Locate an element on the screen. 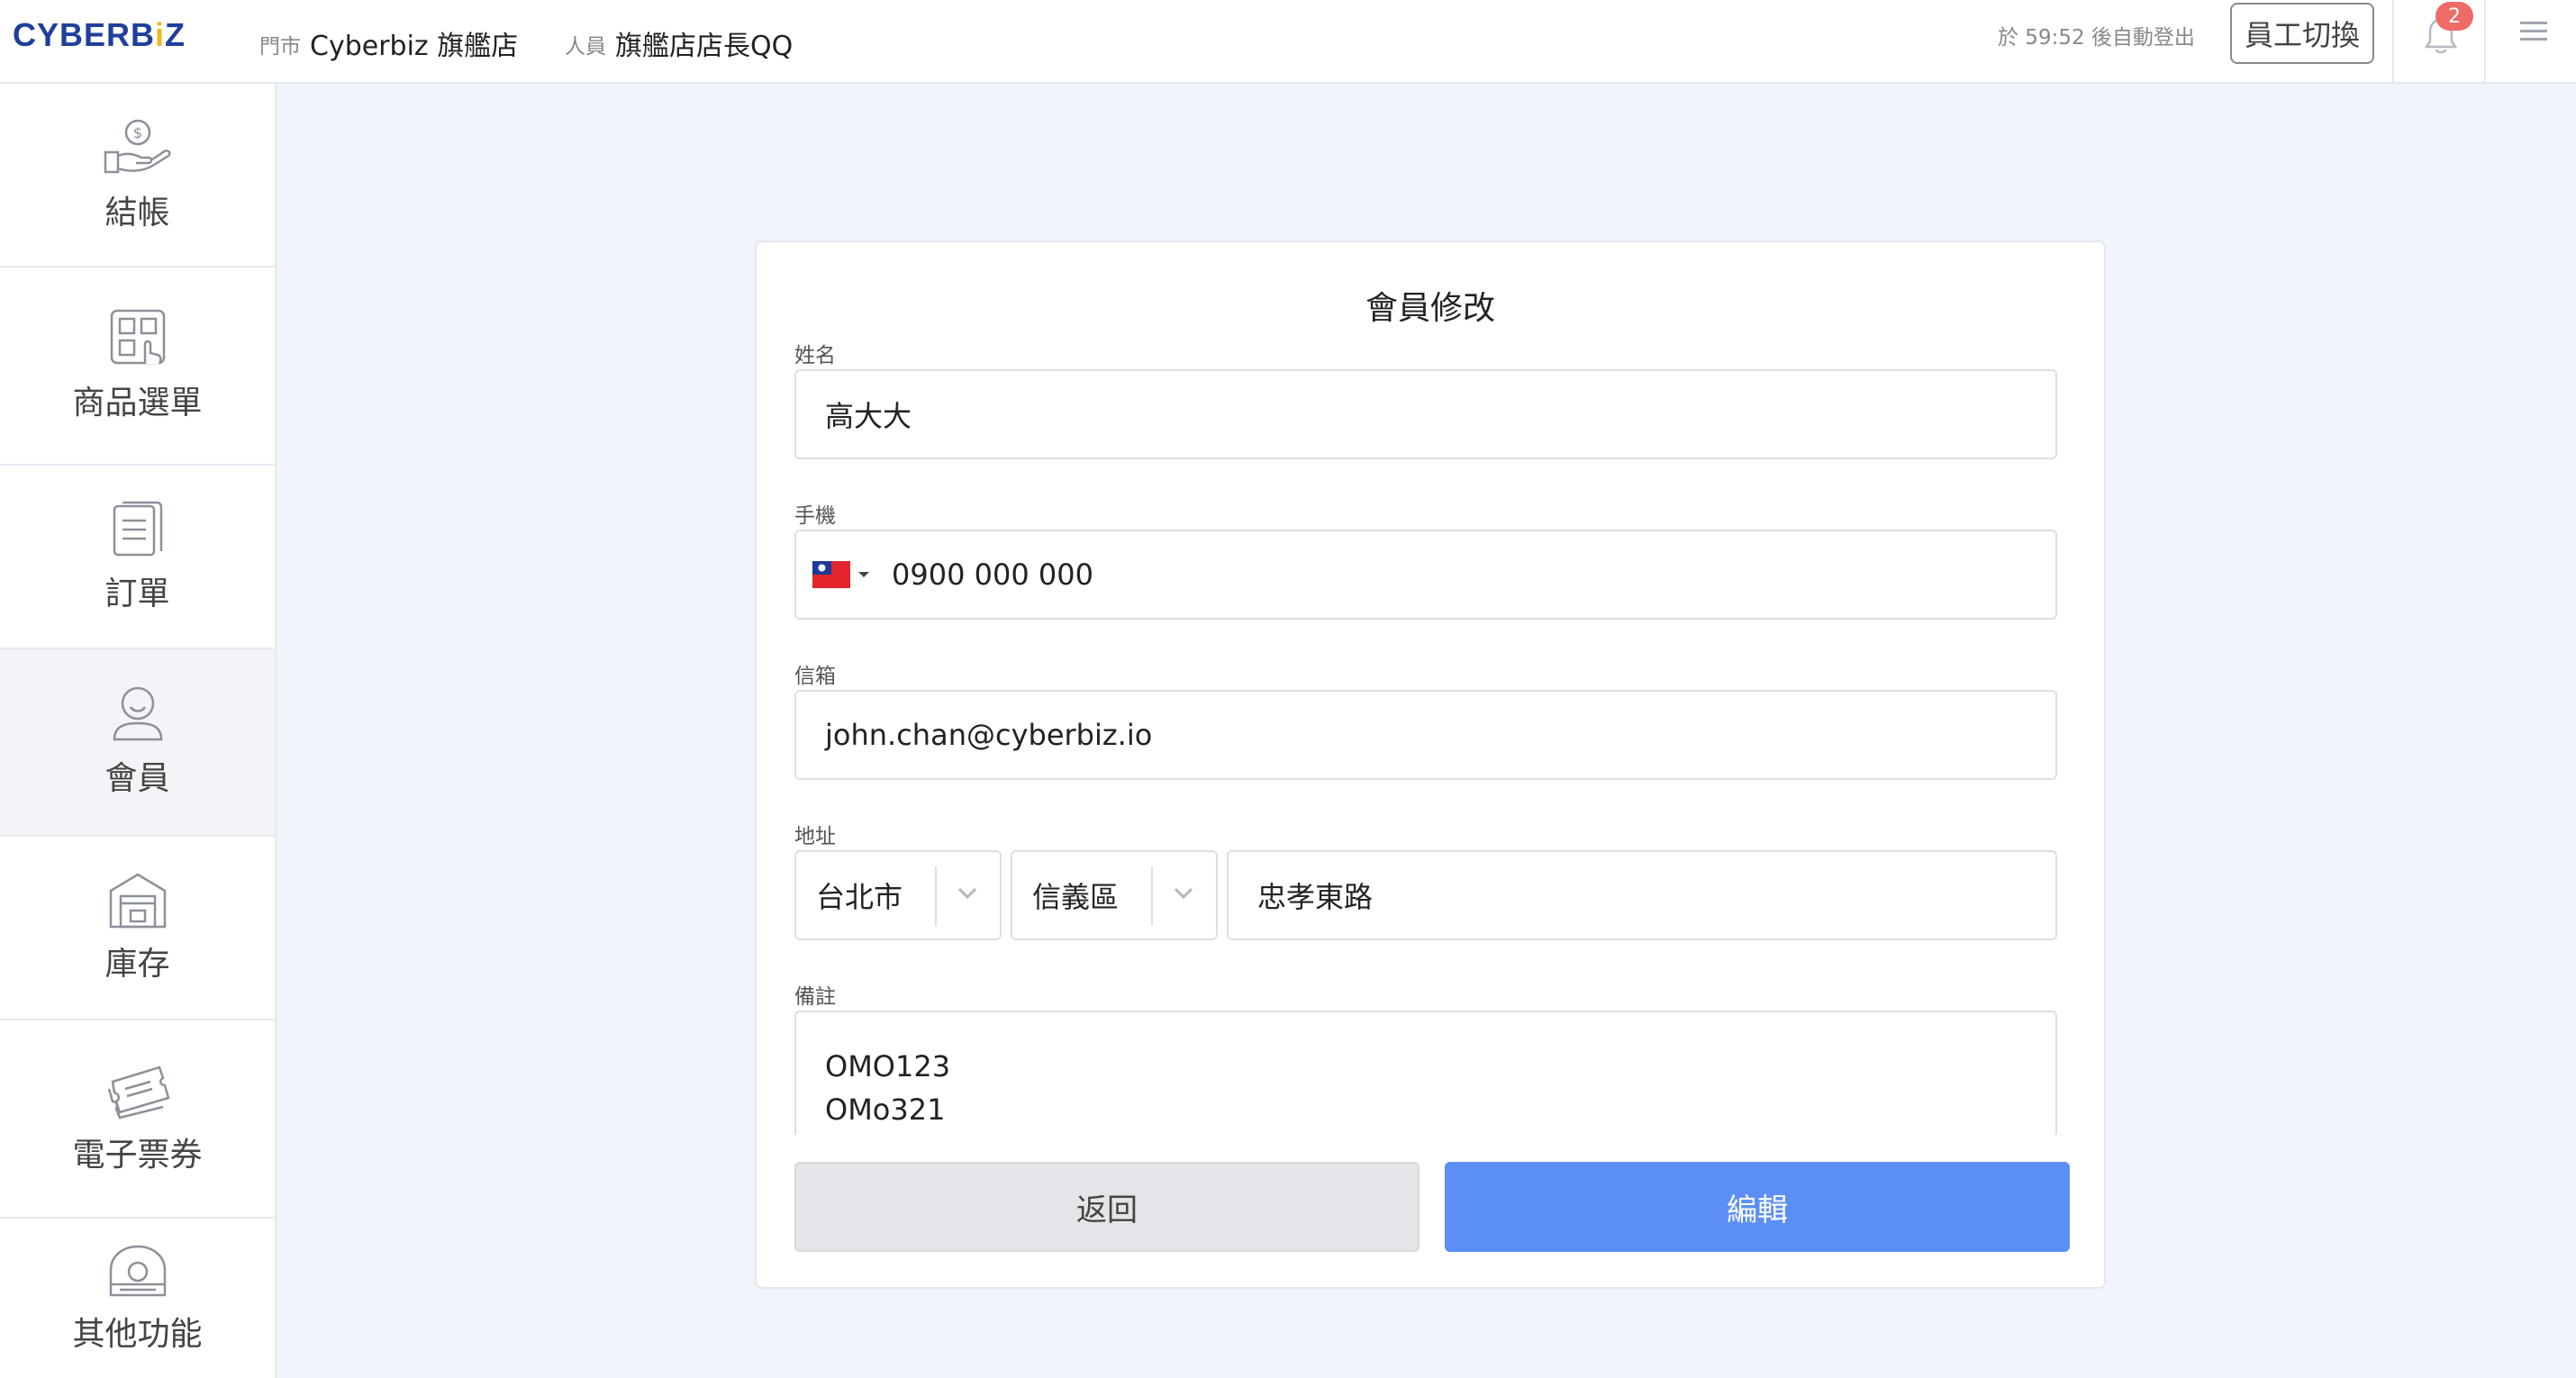 The image size is (2576, 1378). phone-value: 0900 000 000 is located at coordinates (992, 575).